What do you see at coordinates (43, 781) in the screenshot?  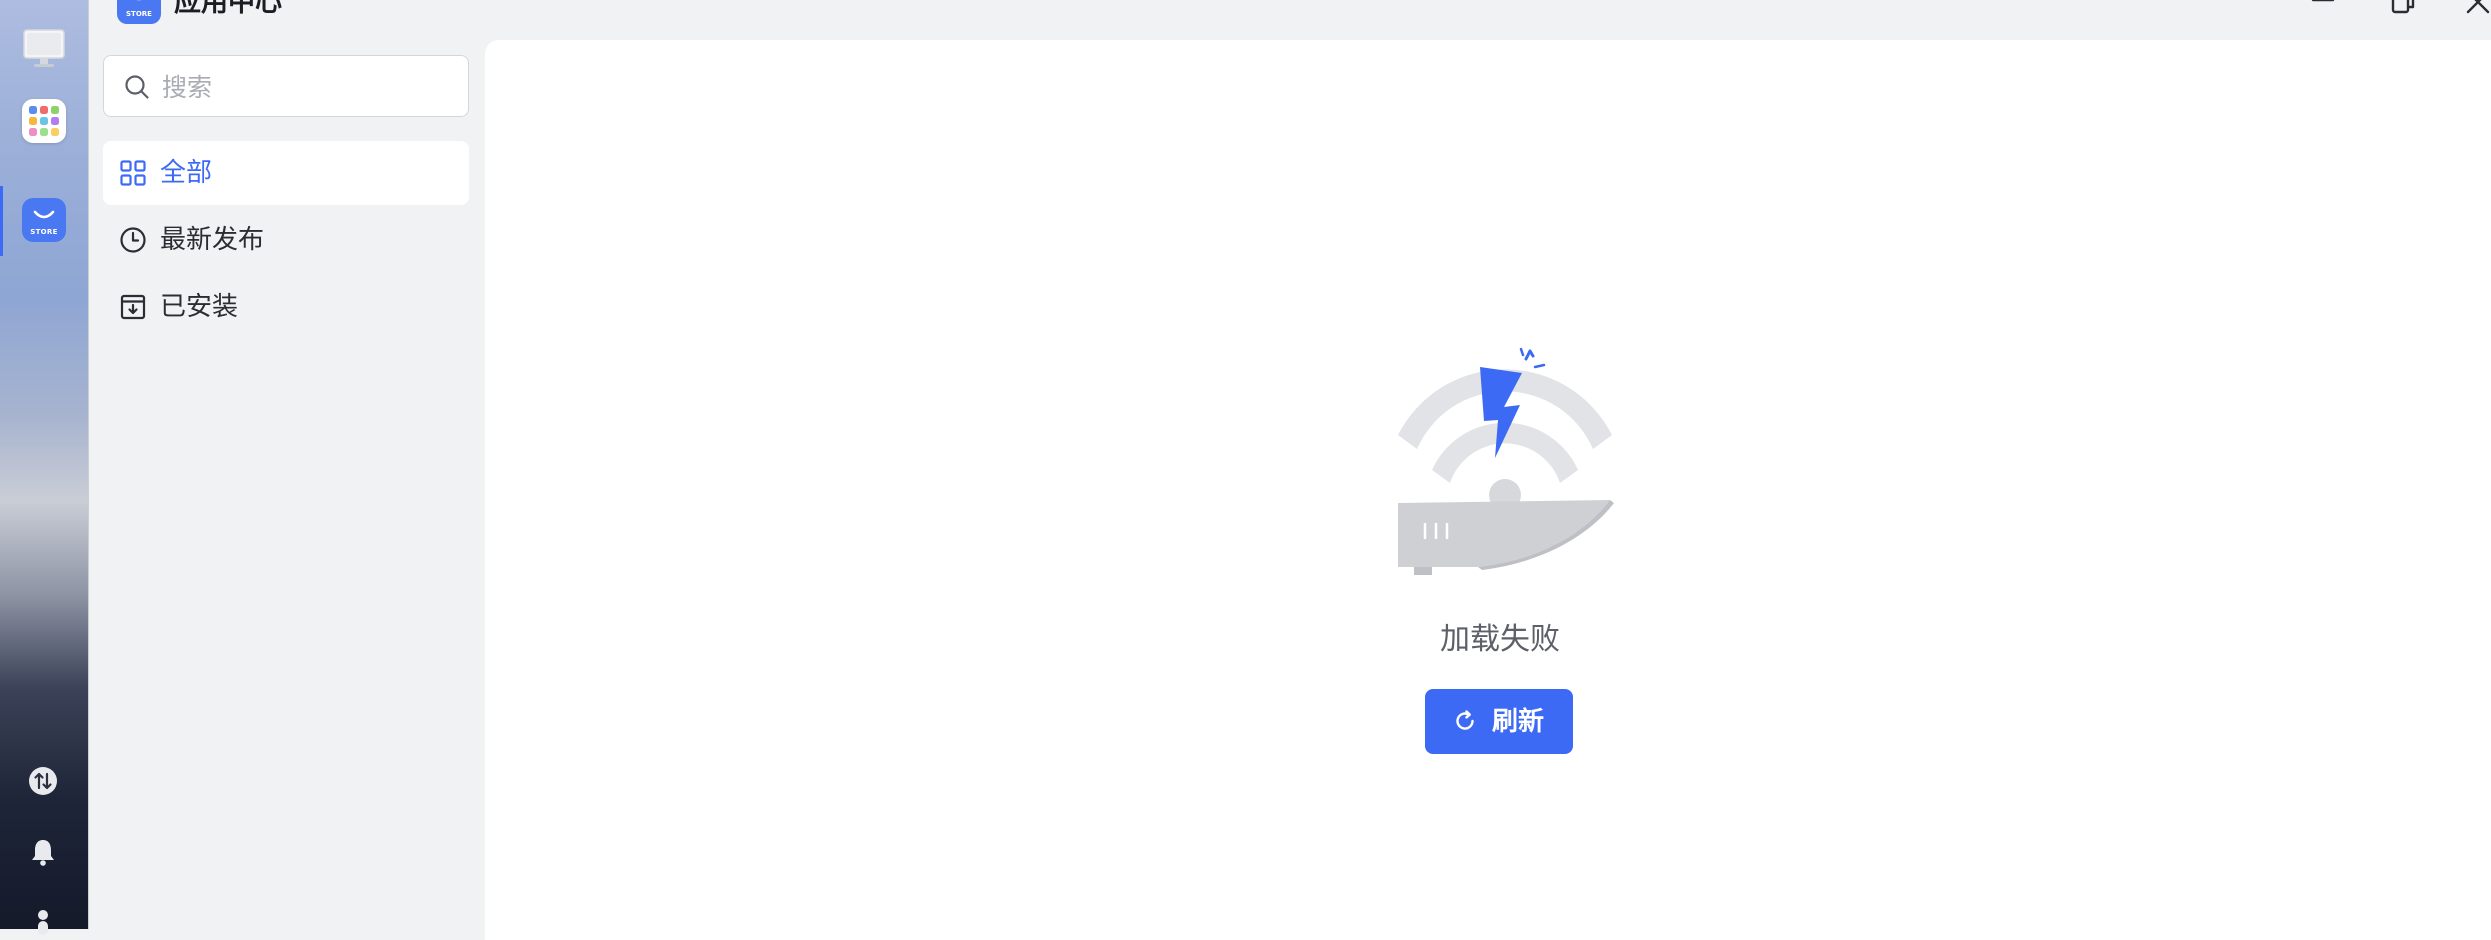 I see `network-transfer-icon` at bounding box center [43, 781].